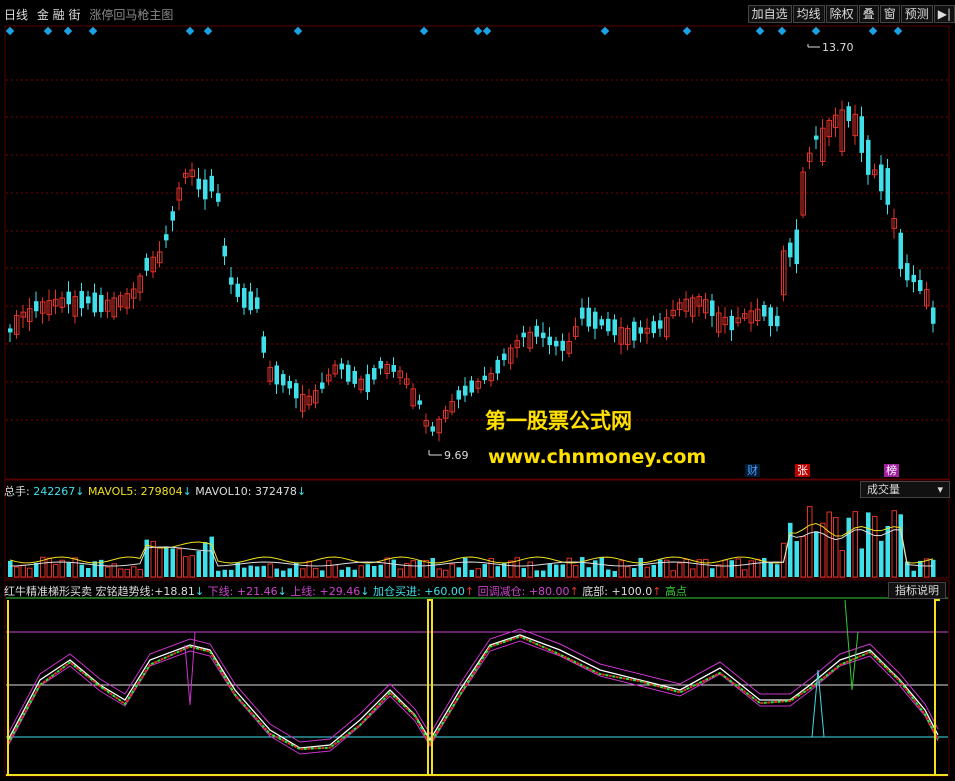 Image resolution: width=955 pixels, height=781 pixels. Describe the element at coordinates (275, 491) in the screenshot. I see `mavol10-value: 372478` at that location.